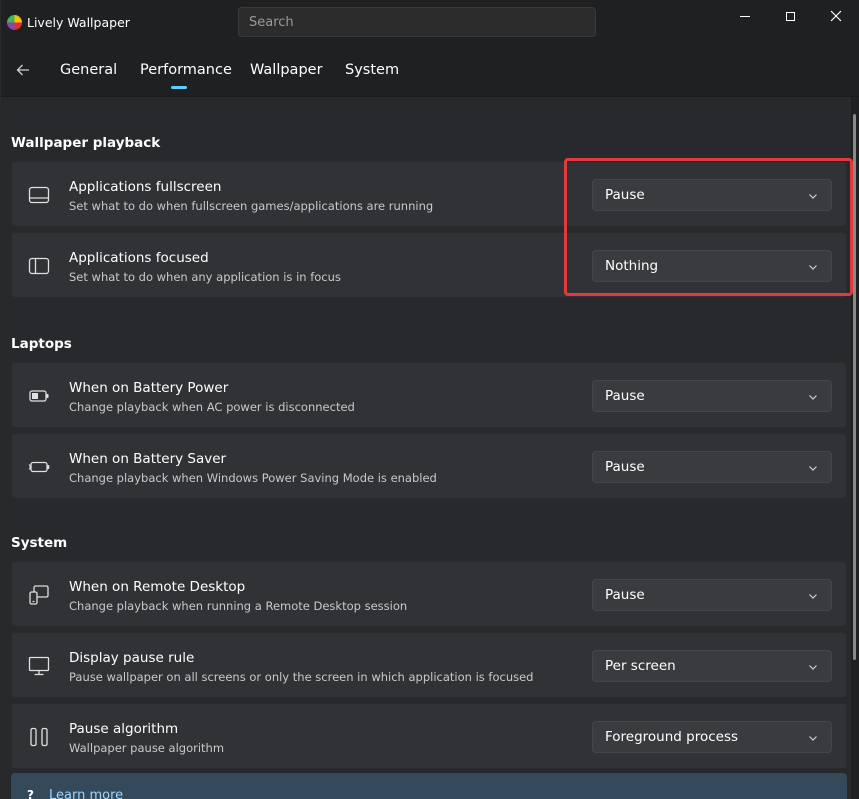  I want to click on close-button, so click(836, 16).